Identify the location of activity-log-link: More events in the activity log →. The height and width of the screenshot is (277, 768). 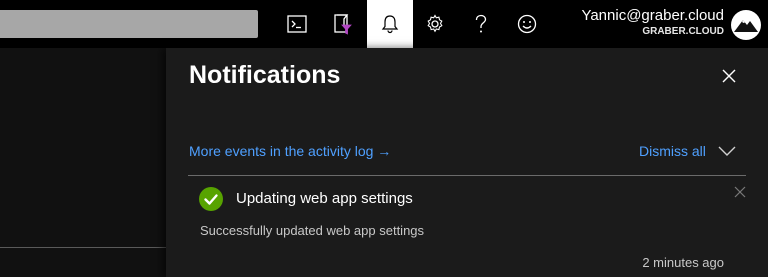
(290, 151).